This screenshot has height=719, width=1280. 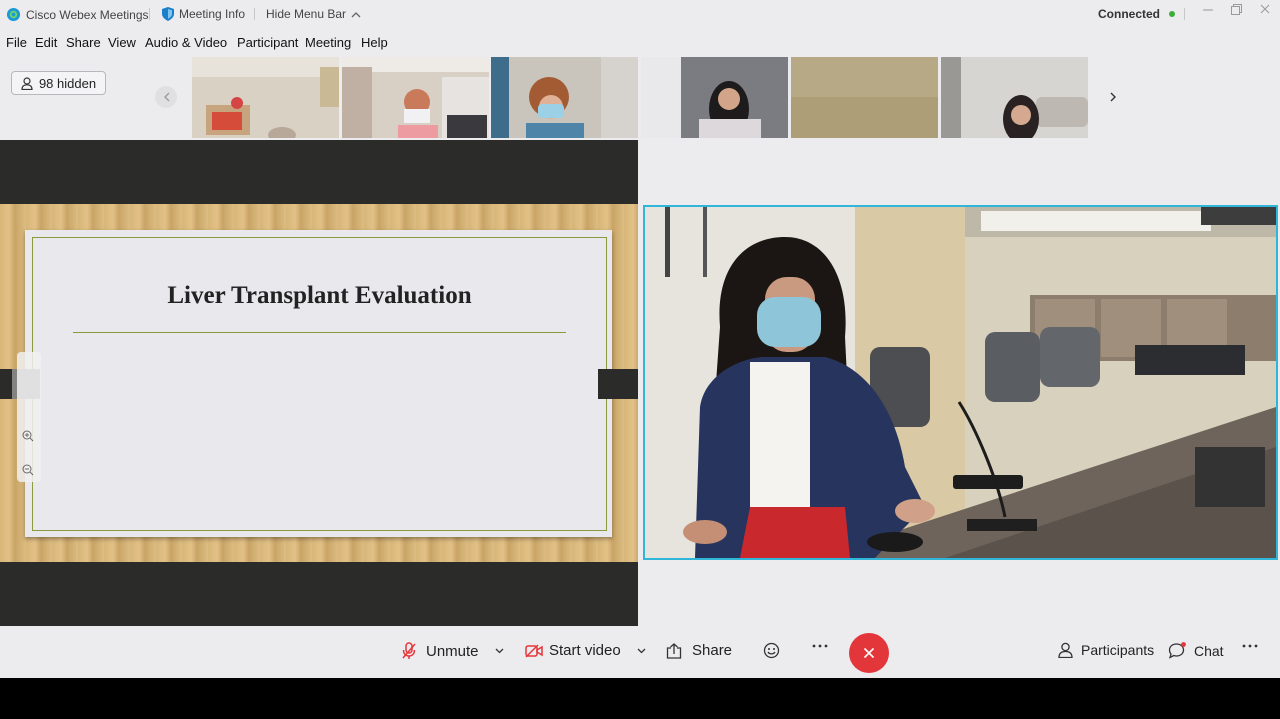 I want to click on reactions-button, so click(x=771, y=650).